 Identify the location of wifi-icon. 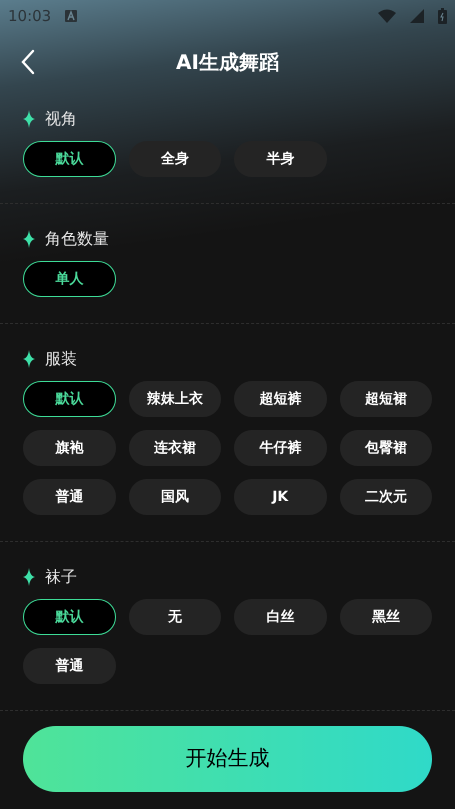
(387, 16).